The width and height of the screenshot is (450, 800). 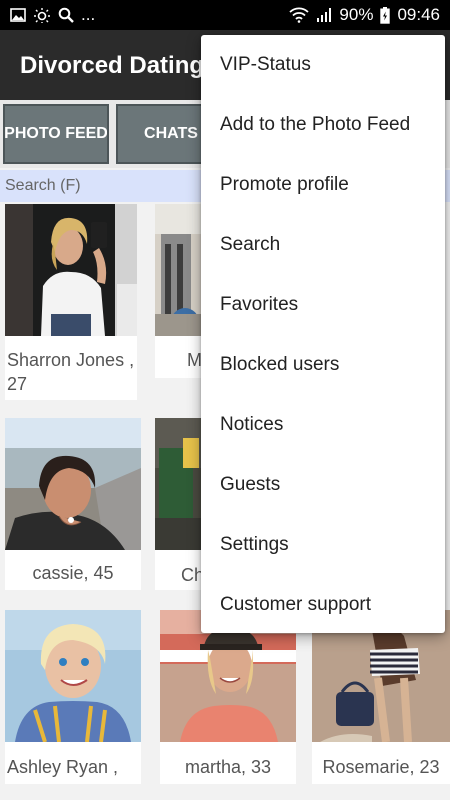 What do you see at coordinates (56, 134) in the screenshot?
I see `tab-photo-feed: PHOTO FEED` at bounding box center [56, 134].